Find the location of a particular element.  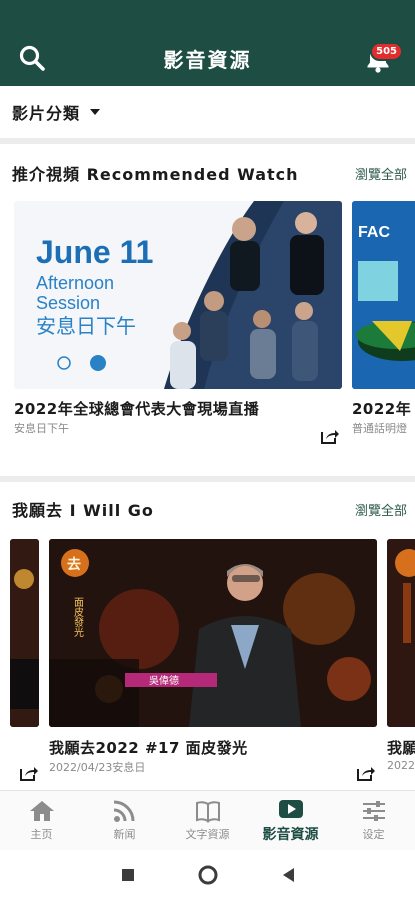

thumb-vertical-text: 面皮發光 is located at coordinates (78, 617).